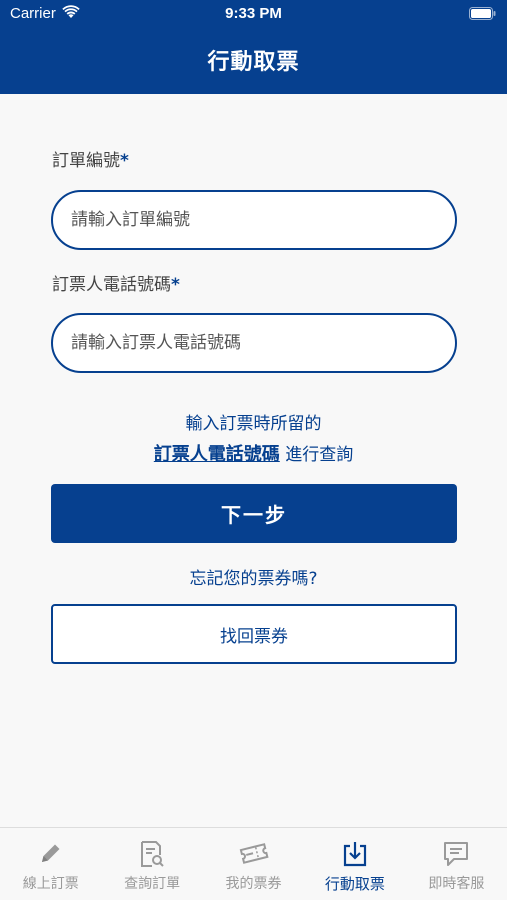  What do you see at coordinates (254, 634) in the screenshot?
I see `recover-ticket-button: 找回票券` at bounding box center [254, 634].